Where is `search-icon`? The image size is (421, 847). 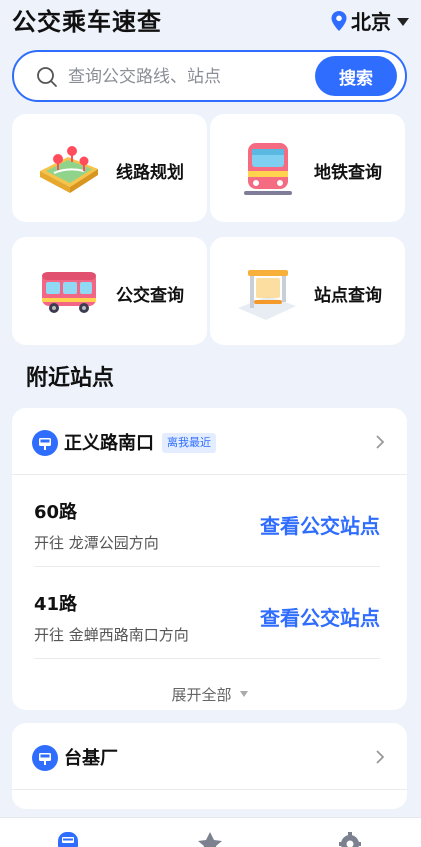
search-icon is located at coordinates (47, 77).